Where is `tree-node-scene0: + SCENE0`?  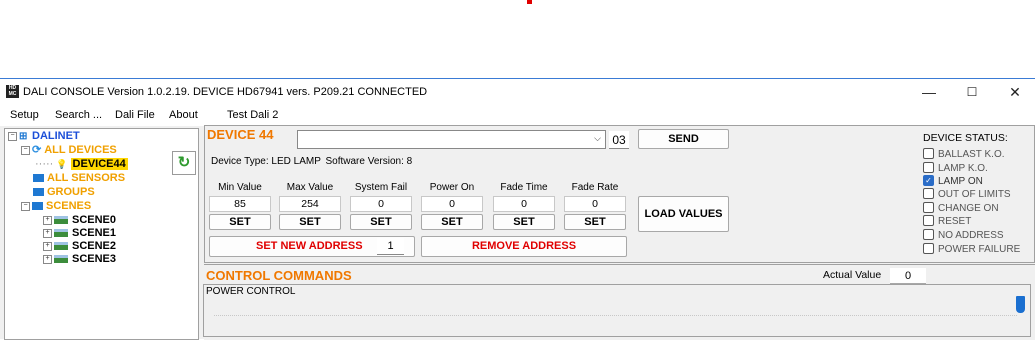 tree-node-scene0: + SCENE0 is located at coordinates (79, 220).